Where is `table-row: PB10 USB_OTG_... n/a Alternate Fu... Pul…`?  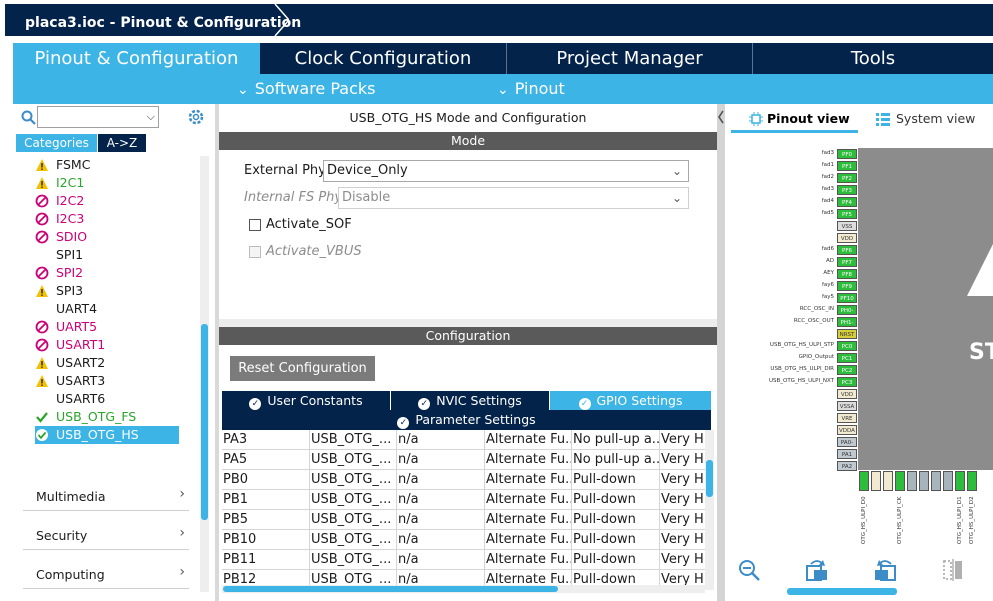
table-row: PB10 USB_OTG_... n/a Alternate Fu... Pul… is located at coordinates (464, 540).